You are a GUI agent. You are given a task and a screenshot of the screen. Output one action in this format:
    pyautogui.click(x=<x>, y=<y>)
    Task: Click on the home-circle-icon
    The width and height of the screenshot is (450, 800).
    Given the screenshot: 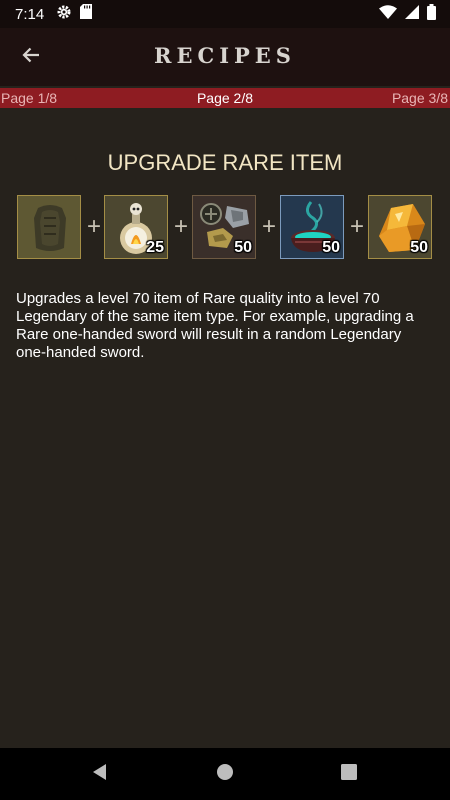 What is the action you would take?
    pyautogui.click(x=225, y=774)
    